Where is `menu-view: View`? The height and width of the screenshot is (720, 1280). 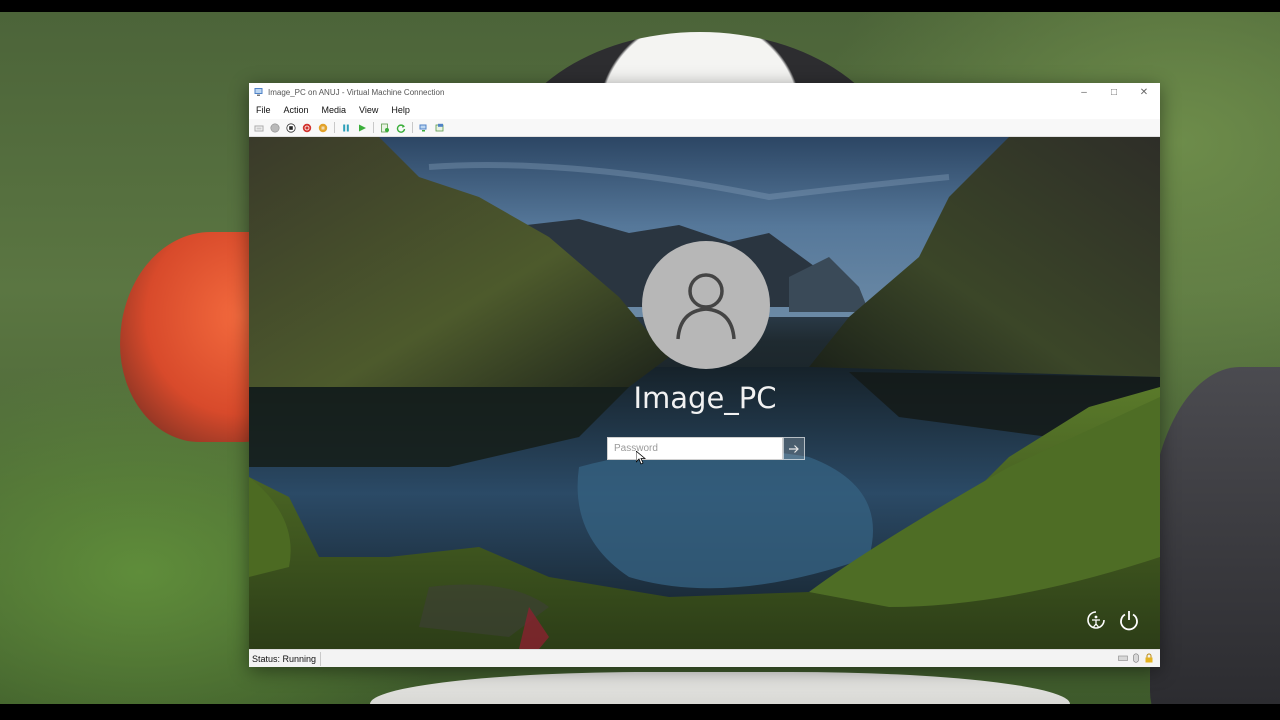 menu-view: View is located at coordinates (368, 110).